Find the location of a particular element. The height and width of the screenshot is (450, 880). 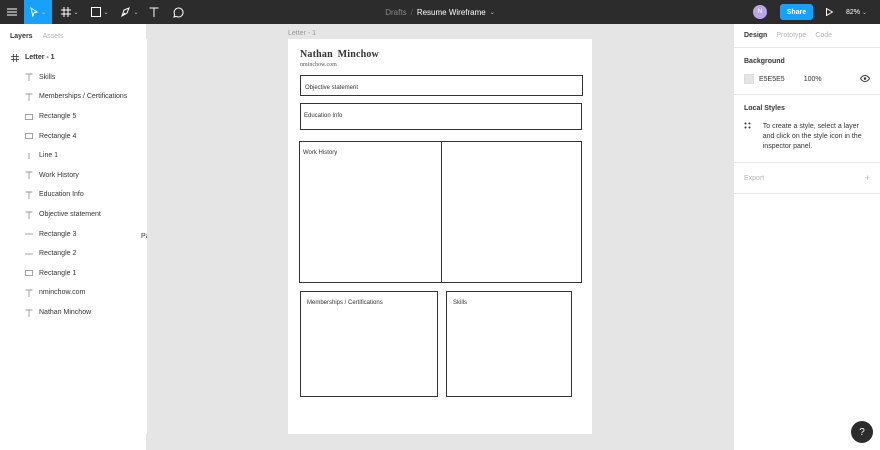

resume-name: Nathan Minchow is located at coordinates (339, 54).